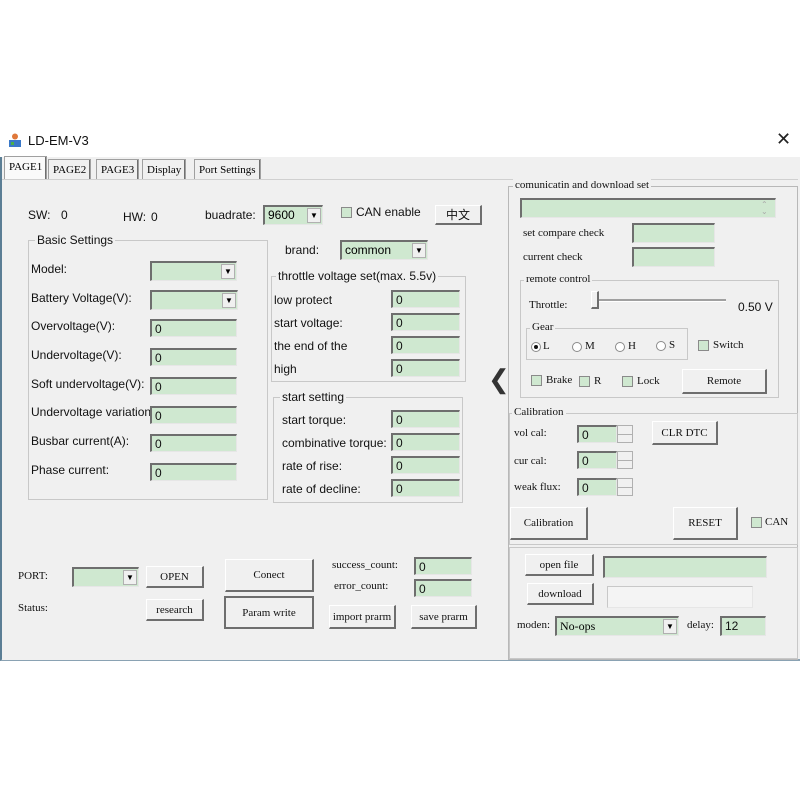 This screenshot has width=800, height=800. Describe the element at coordinates (303, 300) in the screenshot. I see `low-protect-label: low protect` at that location.